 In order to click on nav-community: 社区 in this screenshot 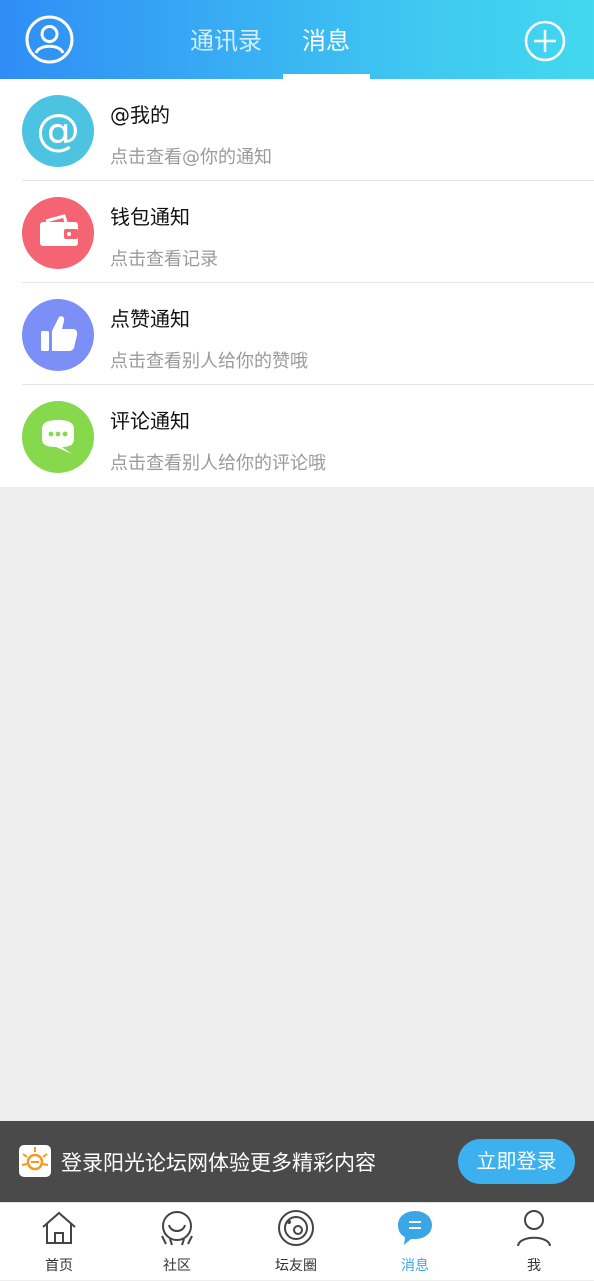, I will do `click(177, 1242)`.